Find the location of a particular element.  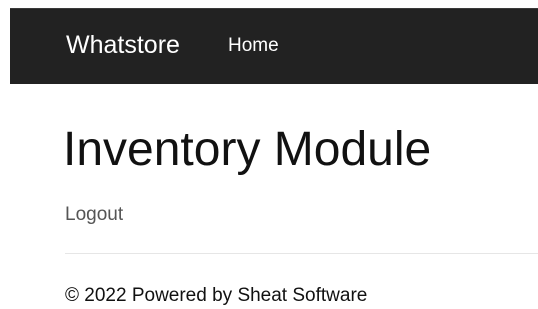

brand-link: Whatstore is located at coordinates (123, 45).